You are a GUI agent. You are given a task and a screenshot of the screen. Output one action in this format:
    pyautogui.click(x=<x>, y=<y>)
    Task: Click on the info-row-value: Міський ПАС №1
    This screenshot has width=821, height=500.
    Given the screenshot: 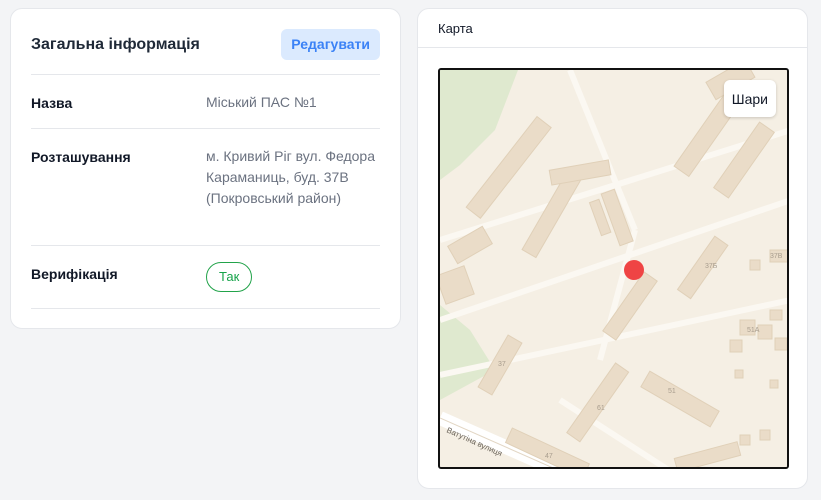 What is the action you would take?
    pyautogui.click(x=261, y=102)
    